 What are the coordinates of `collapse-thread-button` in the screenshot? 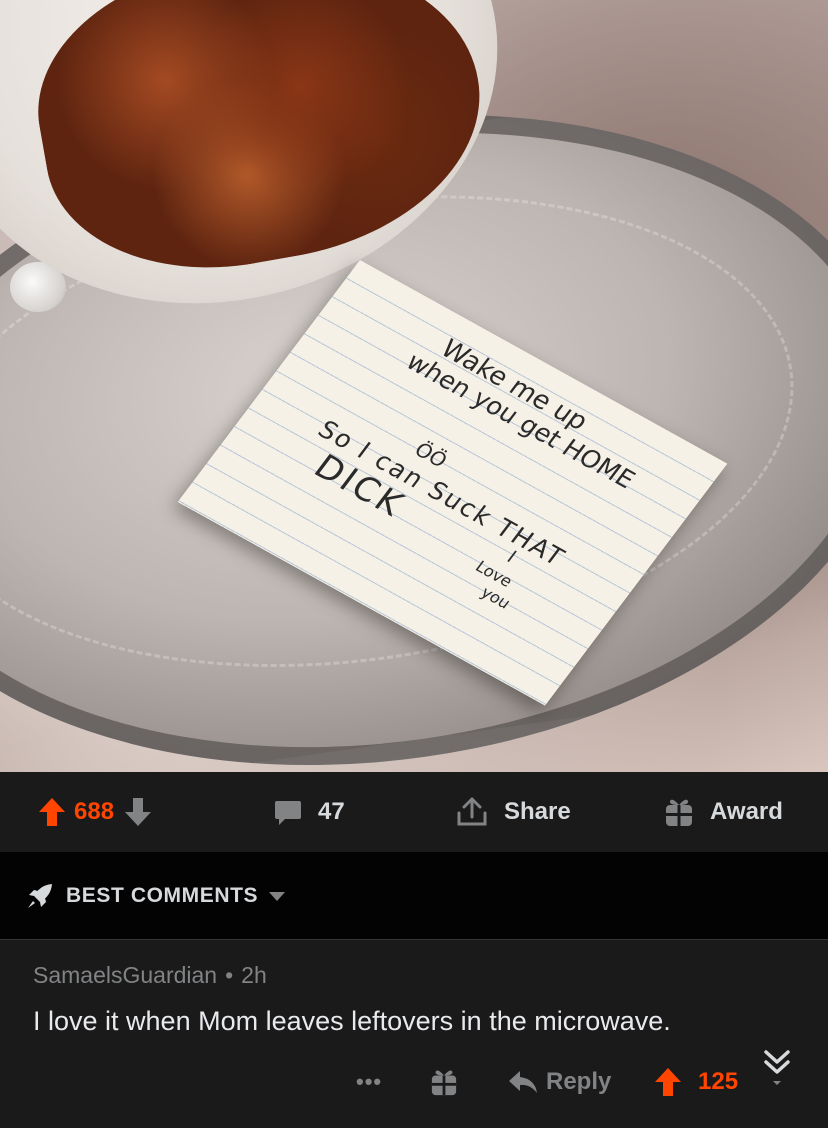 It's located at (777, 1068).